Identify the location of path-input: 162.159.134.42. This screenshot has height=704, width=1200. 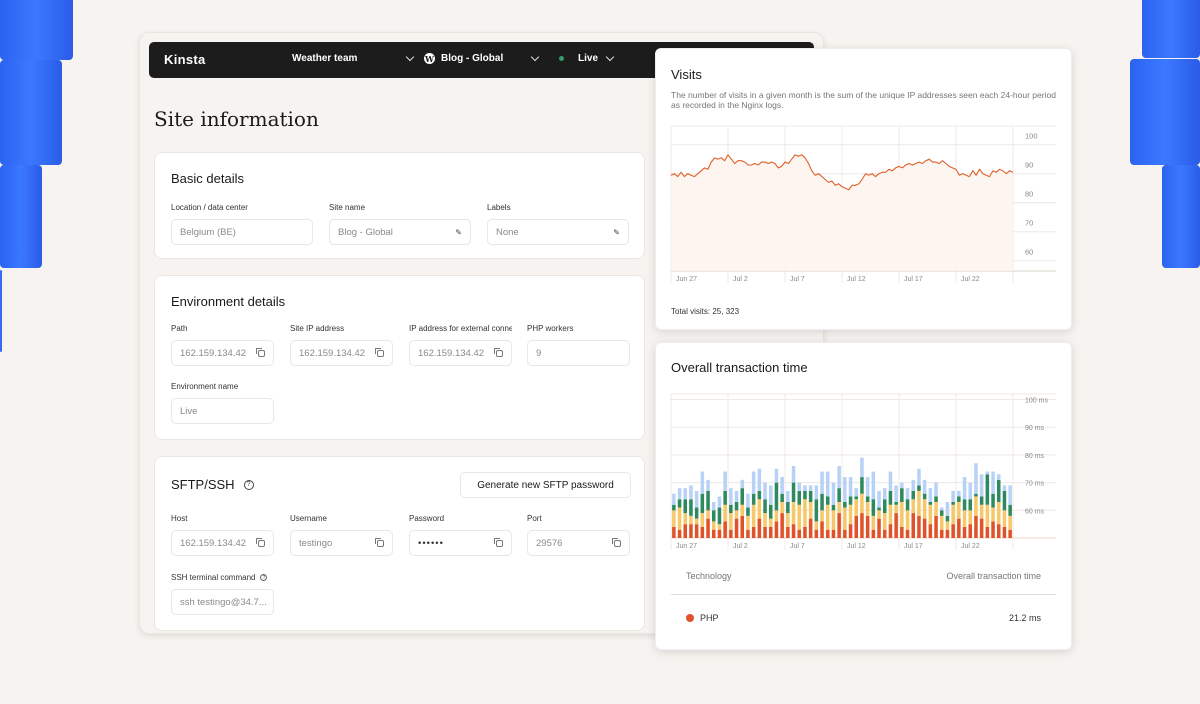
(222, 353).